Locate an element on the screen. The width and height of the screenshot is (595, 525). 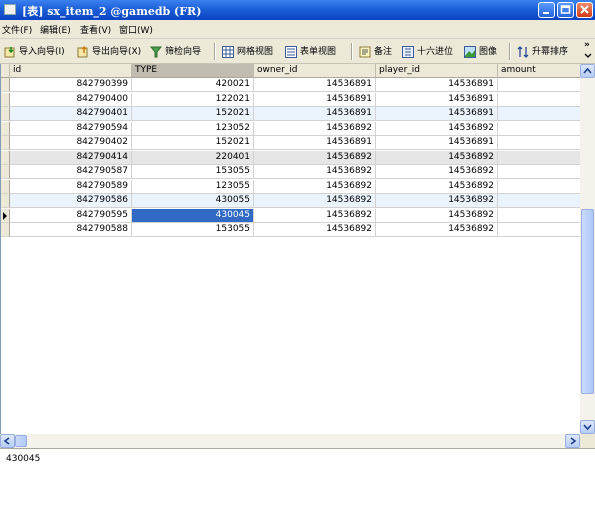
horizontal-scroll-thumb is located at coordinates (21, 441).